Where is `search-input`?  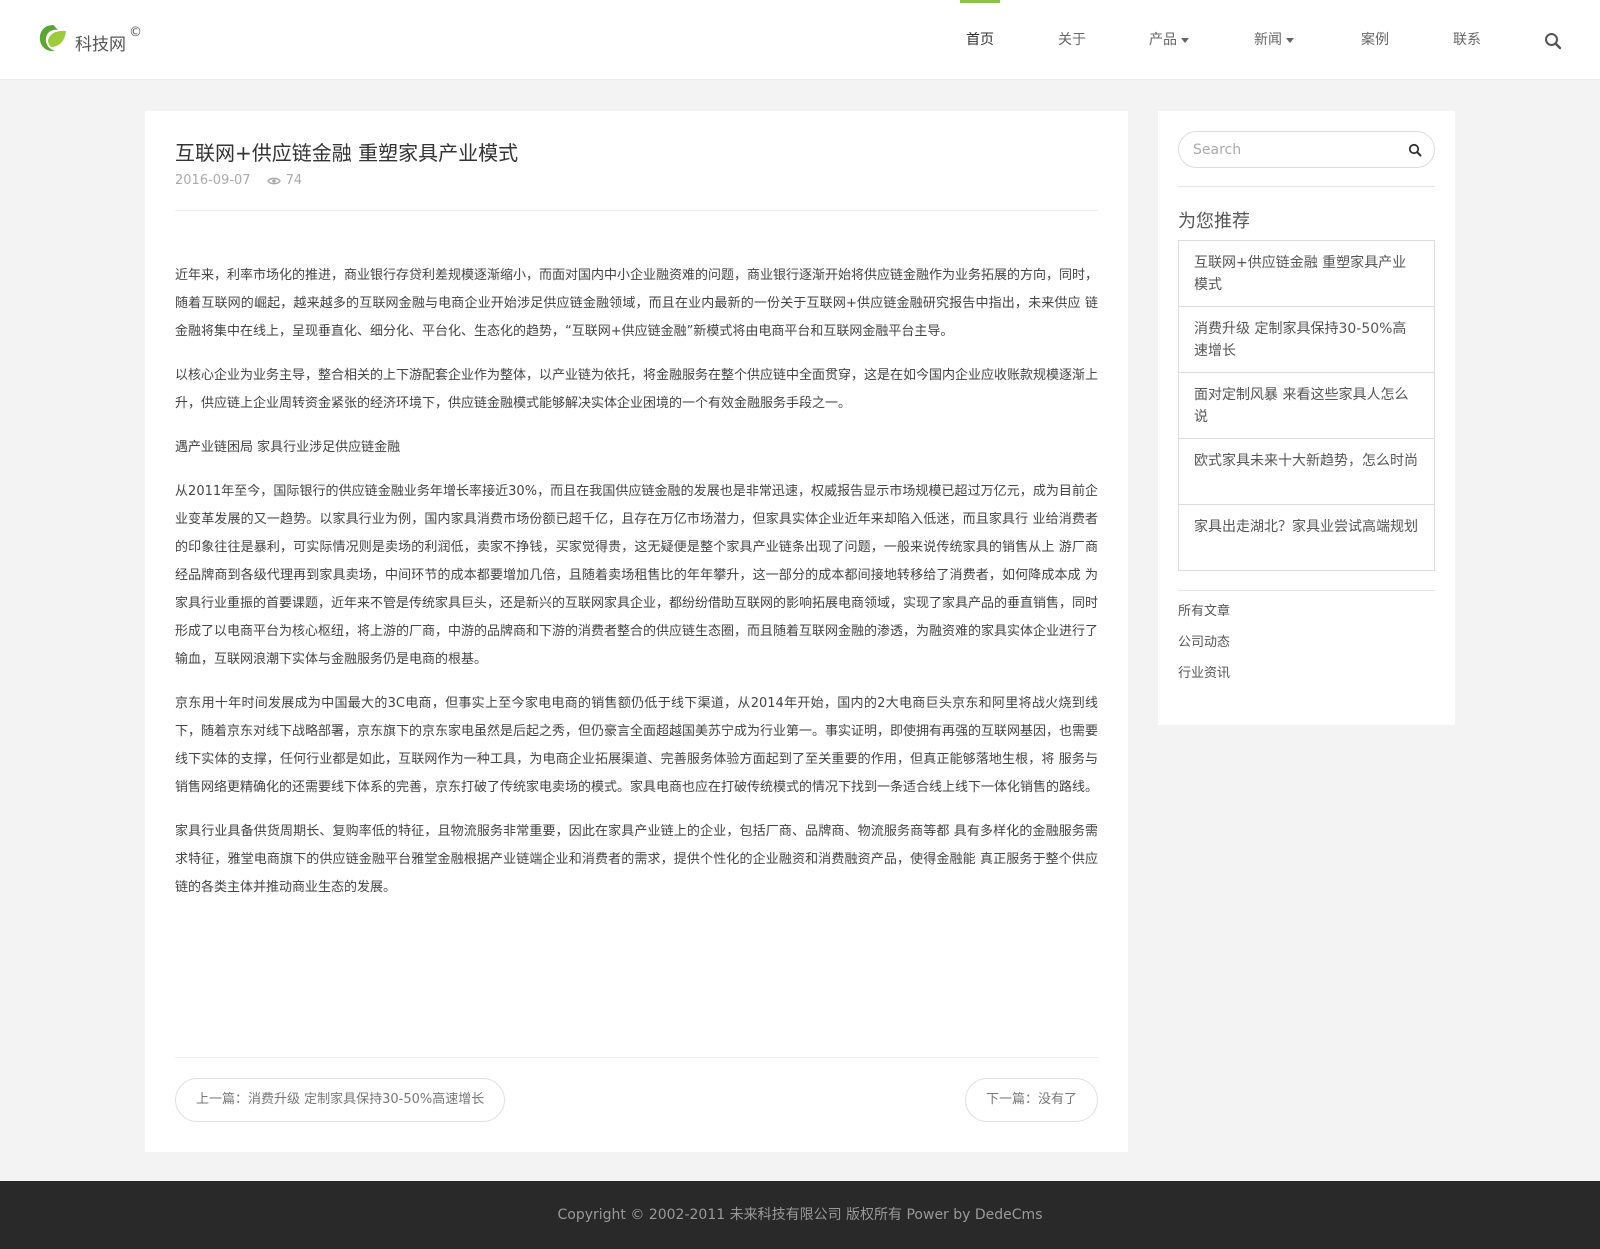 search-input is located at coordinates (1293, 149).